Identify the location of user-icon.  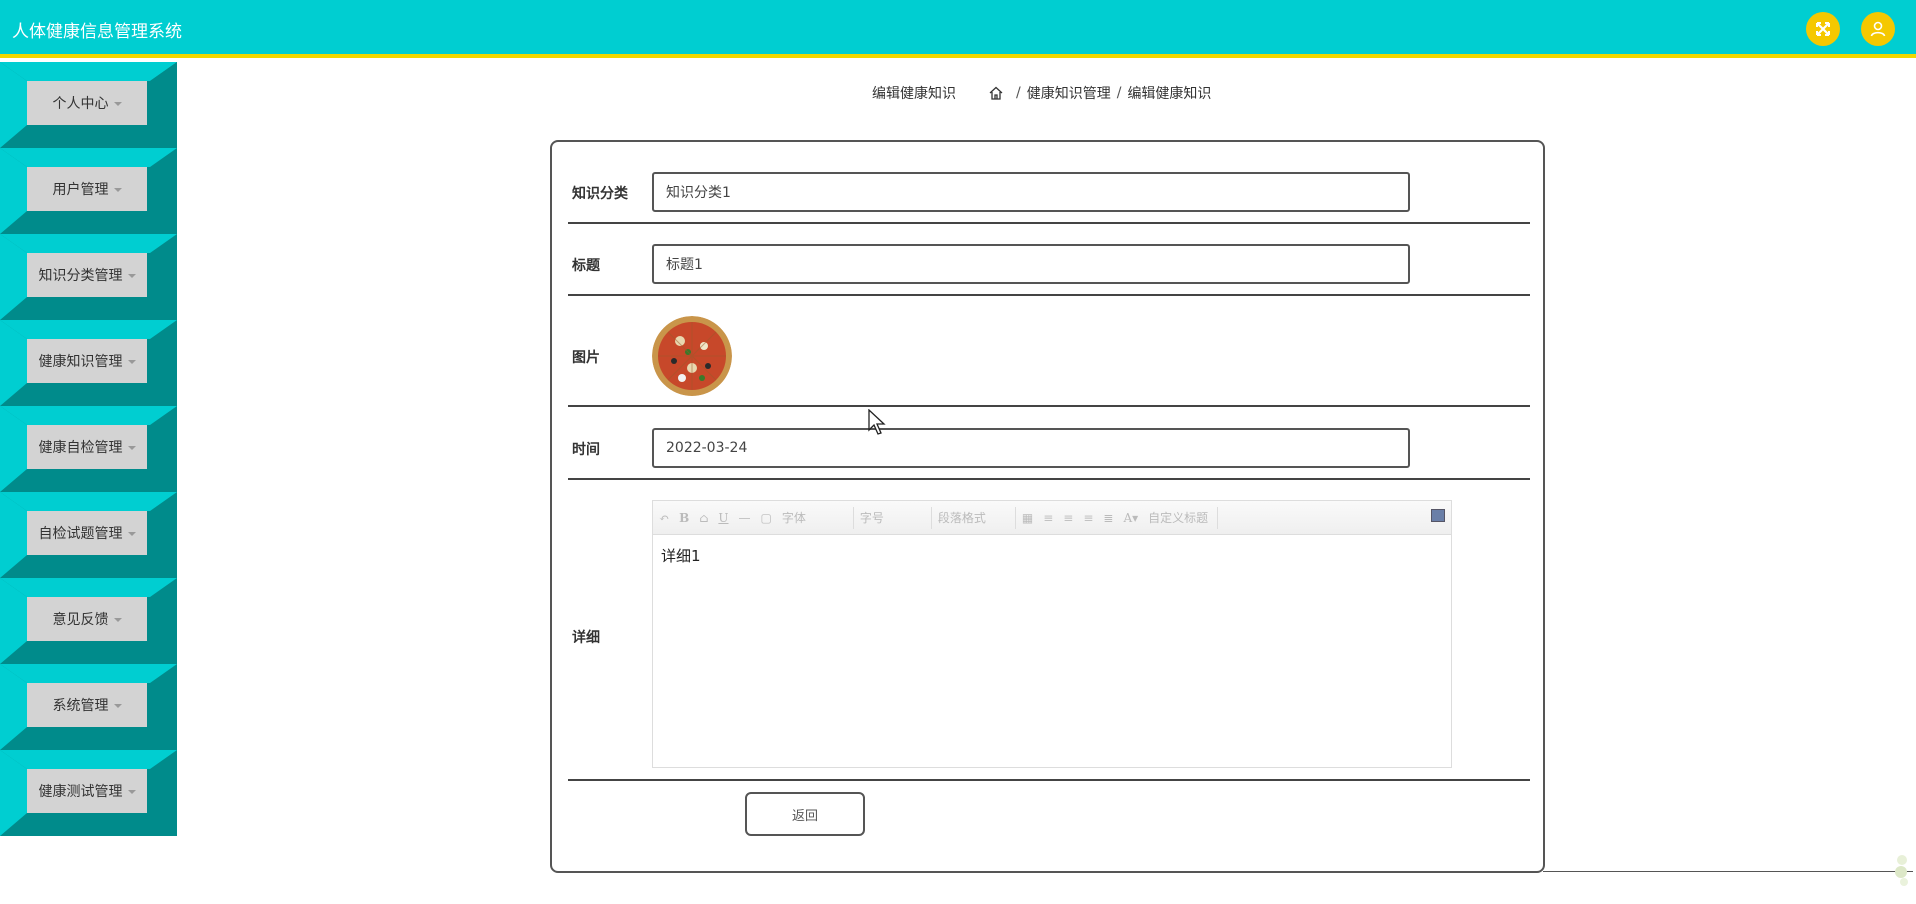
(1878, 29).